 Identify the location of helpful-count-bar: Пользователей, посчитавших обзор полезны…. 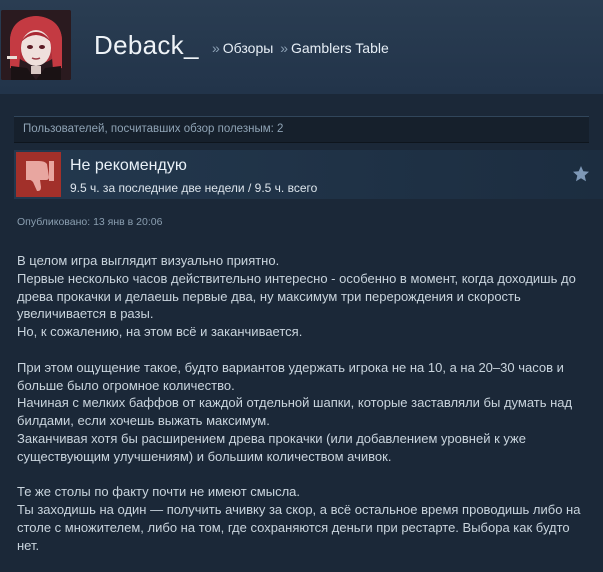
(301, 129).